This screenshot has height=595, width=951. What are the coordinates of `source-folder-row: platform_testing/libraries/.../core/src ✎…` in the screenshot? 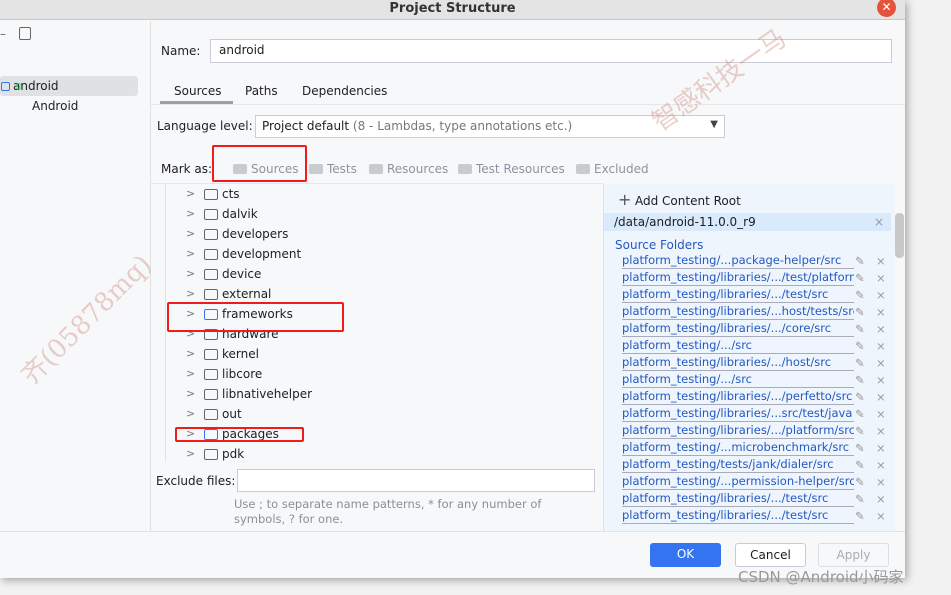 It's located at (757, 329).